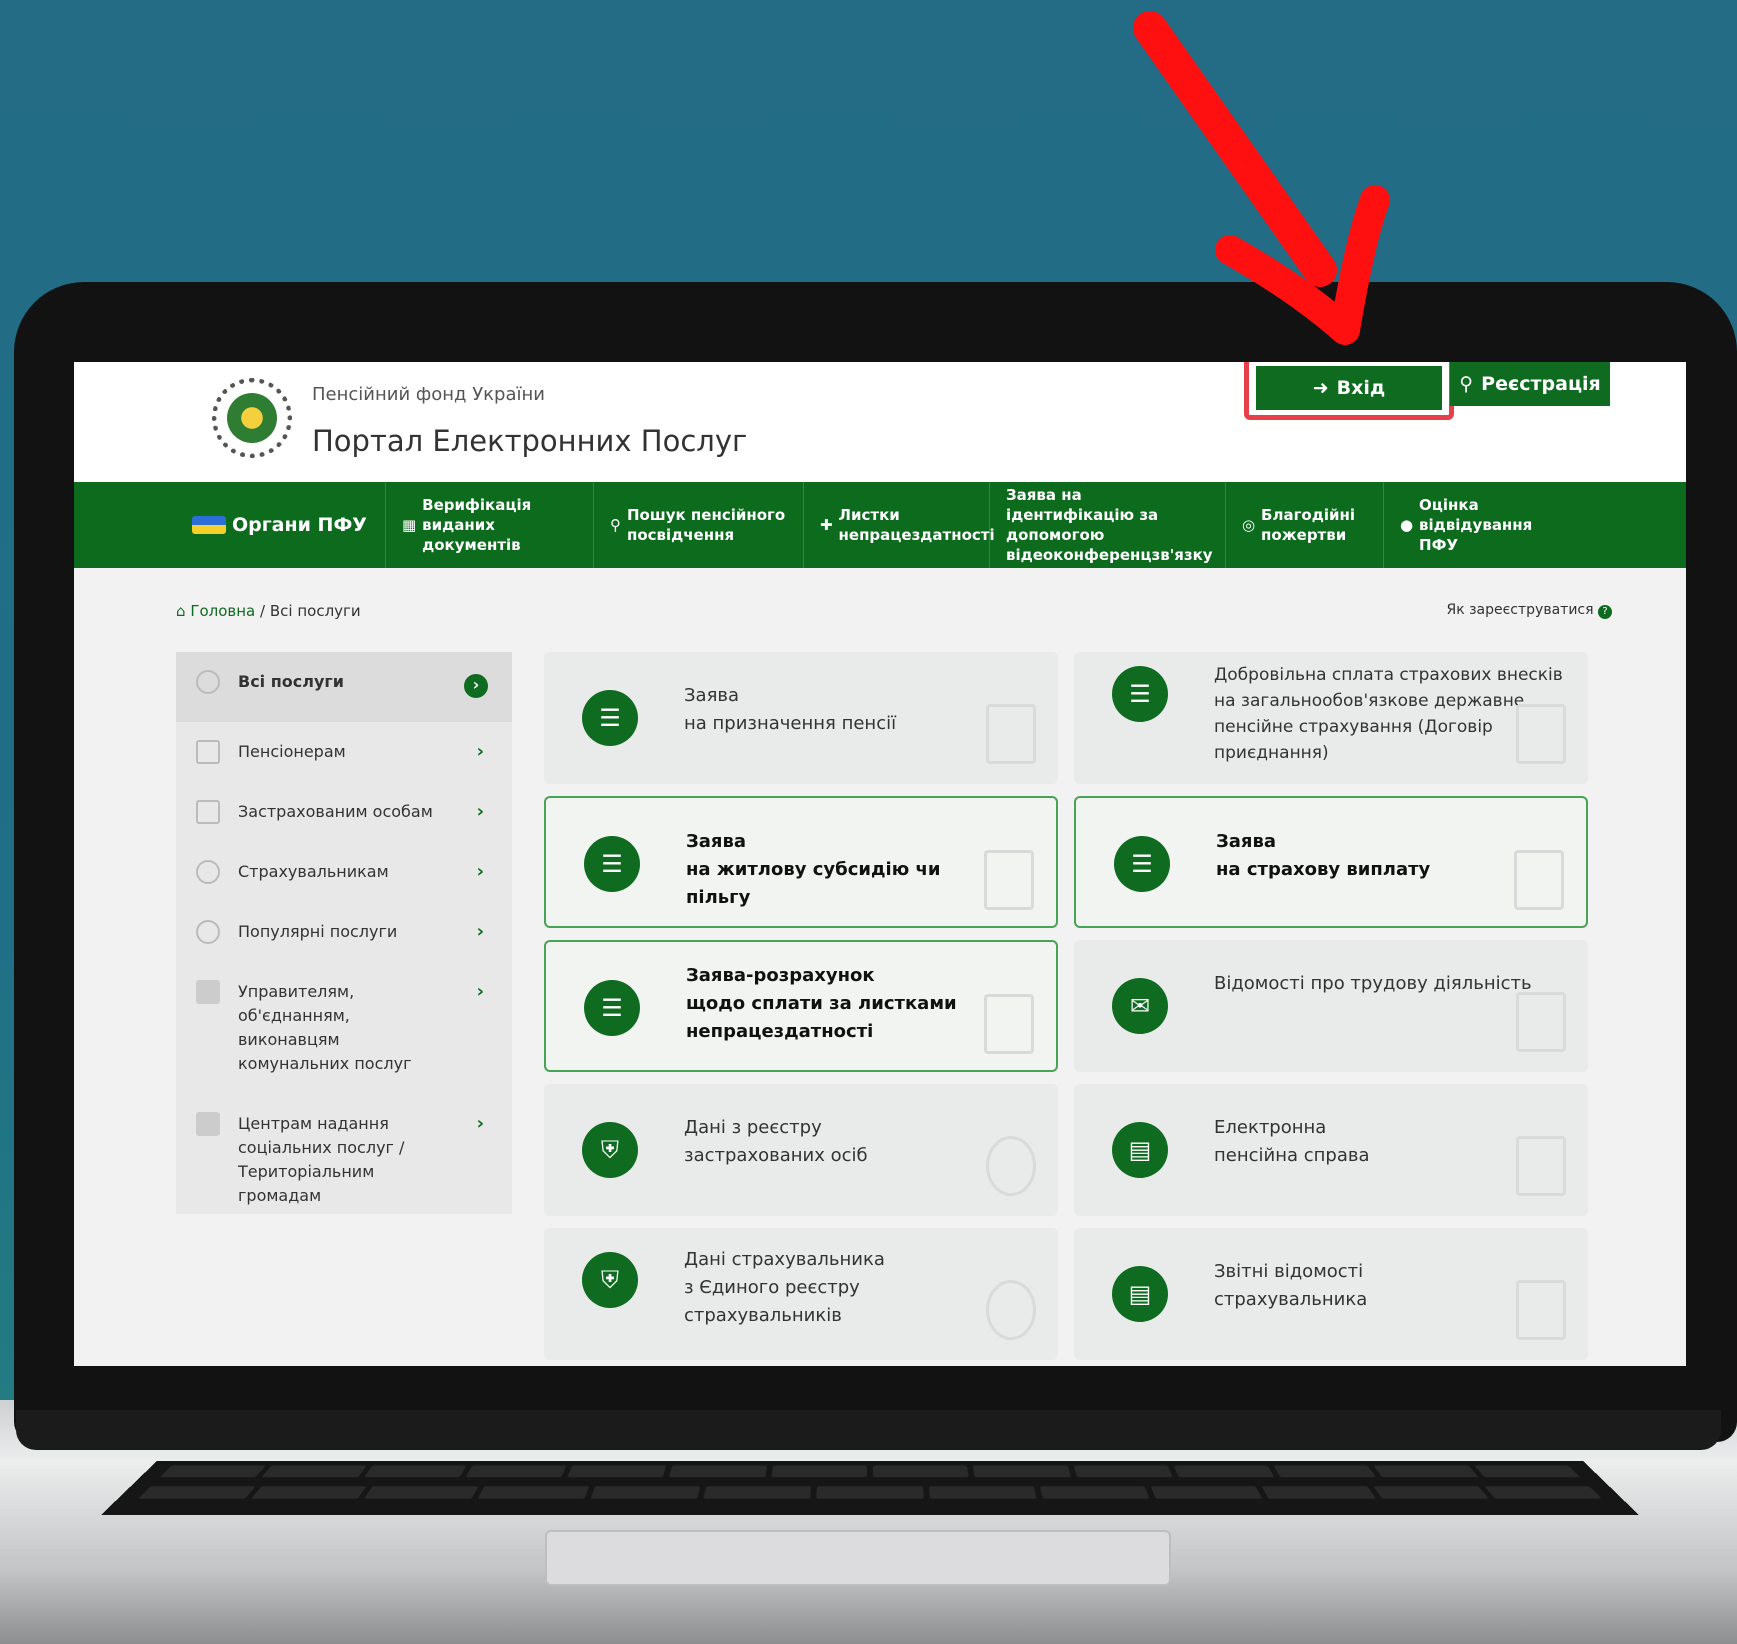 Image resolution: width=1737 pixels, height=1644 pixels. I want to click on service-card-insured-registry: ⛨ Дані з реєстру застрахованих осіб, so click(801, 1150).